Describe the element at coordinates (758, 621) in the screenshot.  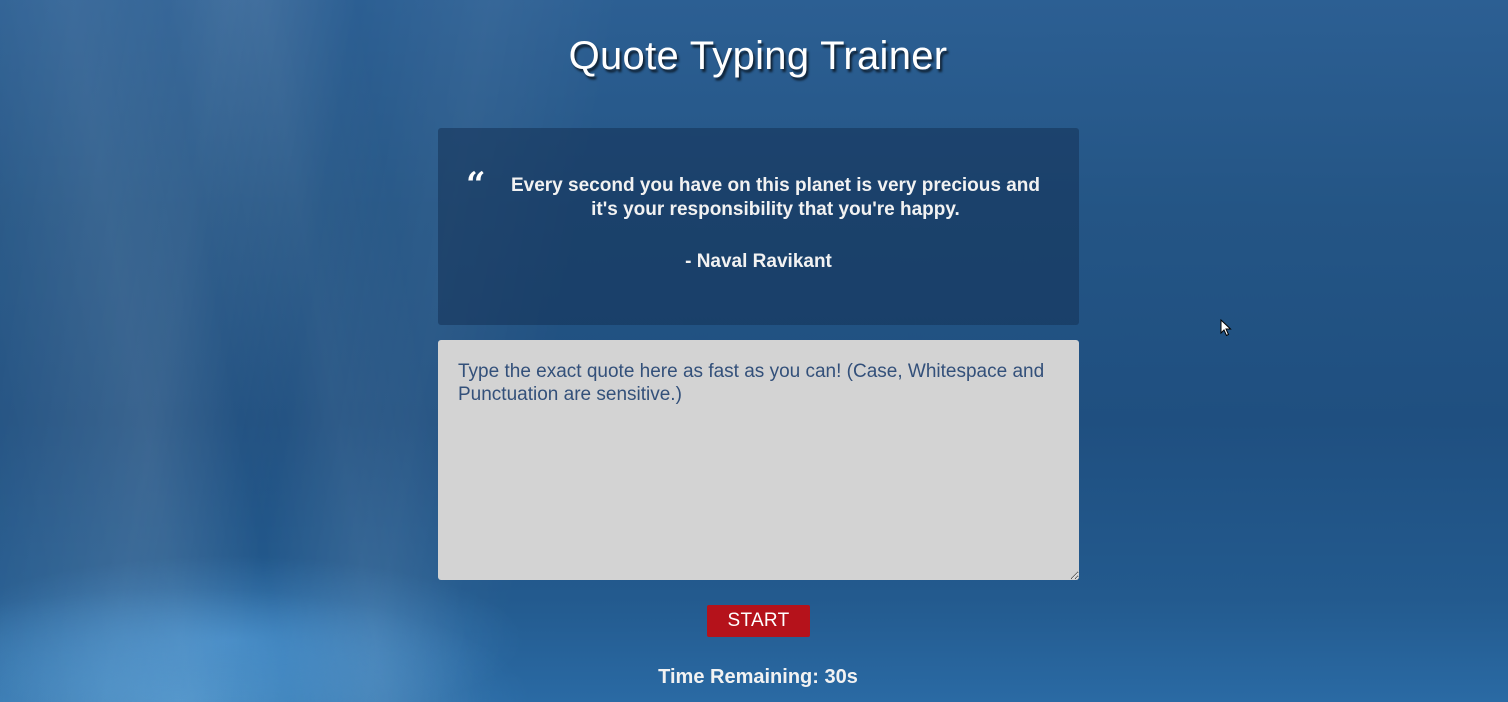
I see `start-button: START` at that location.